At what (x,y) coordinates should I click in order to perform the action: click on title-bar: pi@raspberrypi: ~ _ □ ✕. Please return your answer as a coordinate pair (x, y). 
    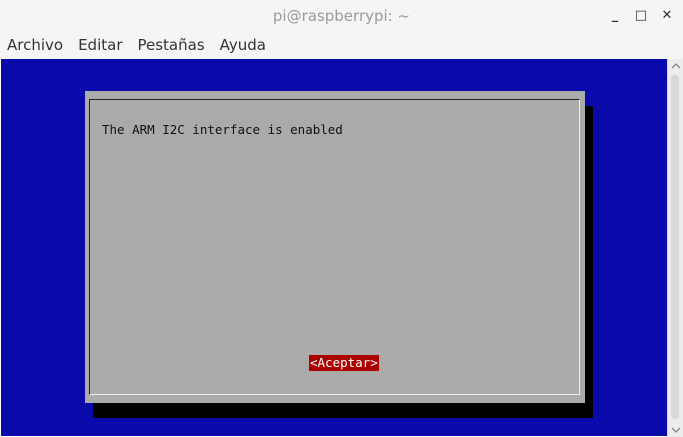
    Looking at the image, I should click on (341, 16).